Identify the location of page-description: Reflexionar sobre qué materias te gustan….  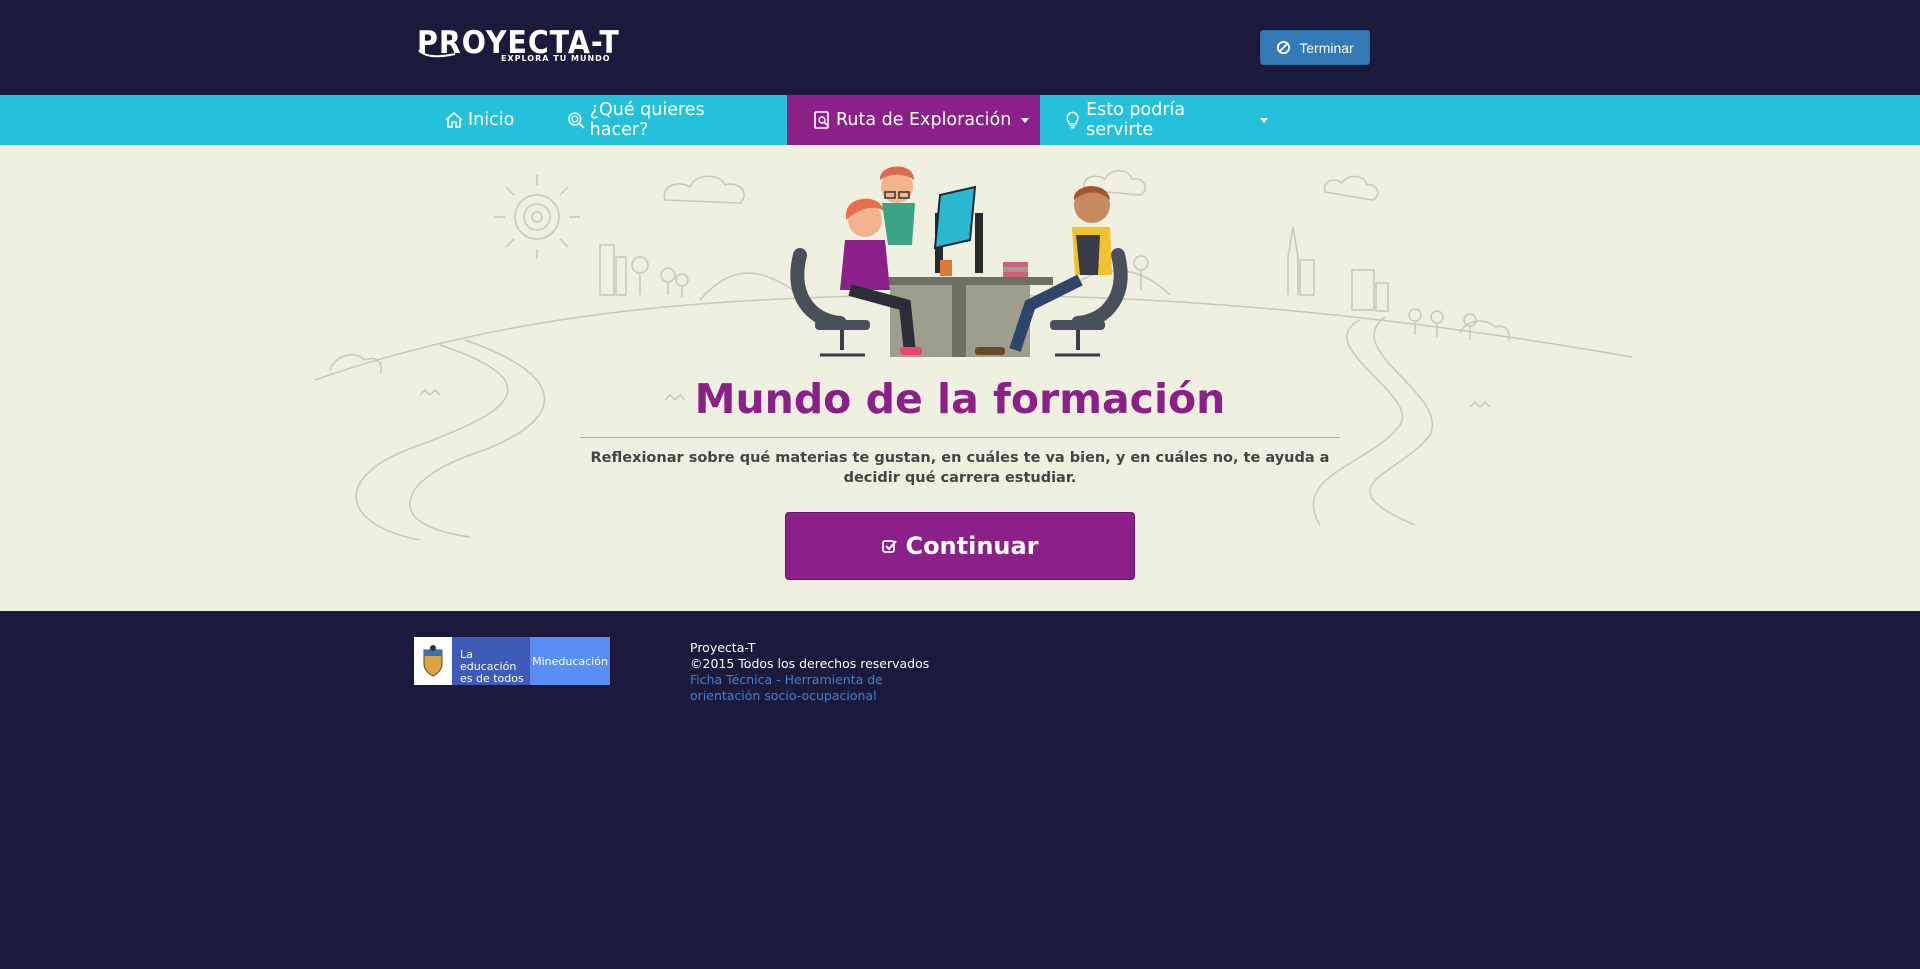
(960, 468).